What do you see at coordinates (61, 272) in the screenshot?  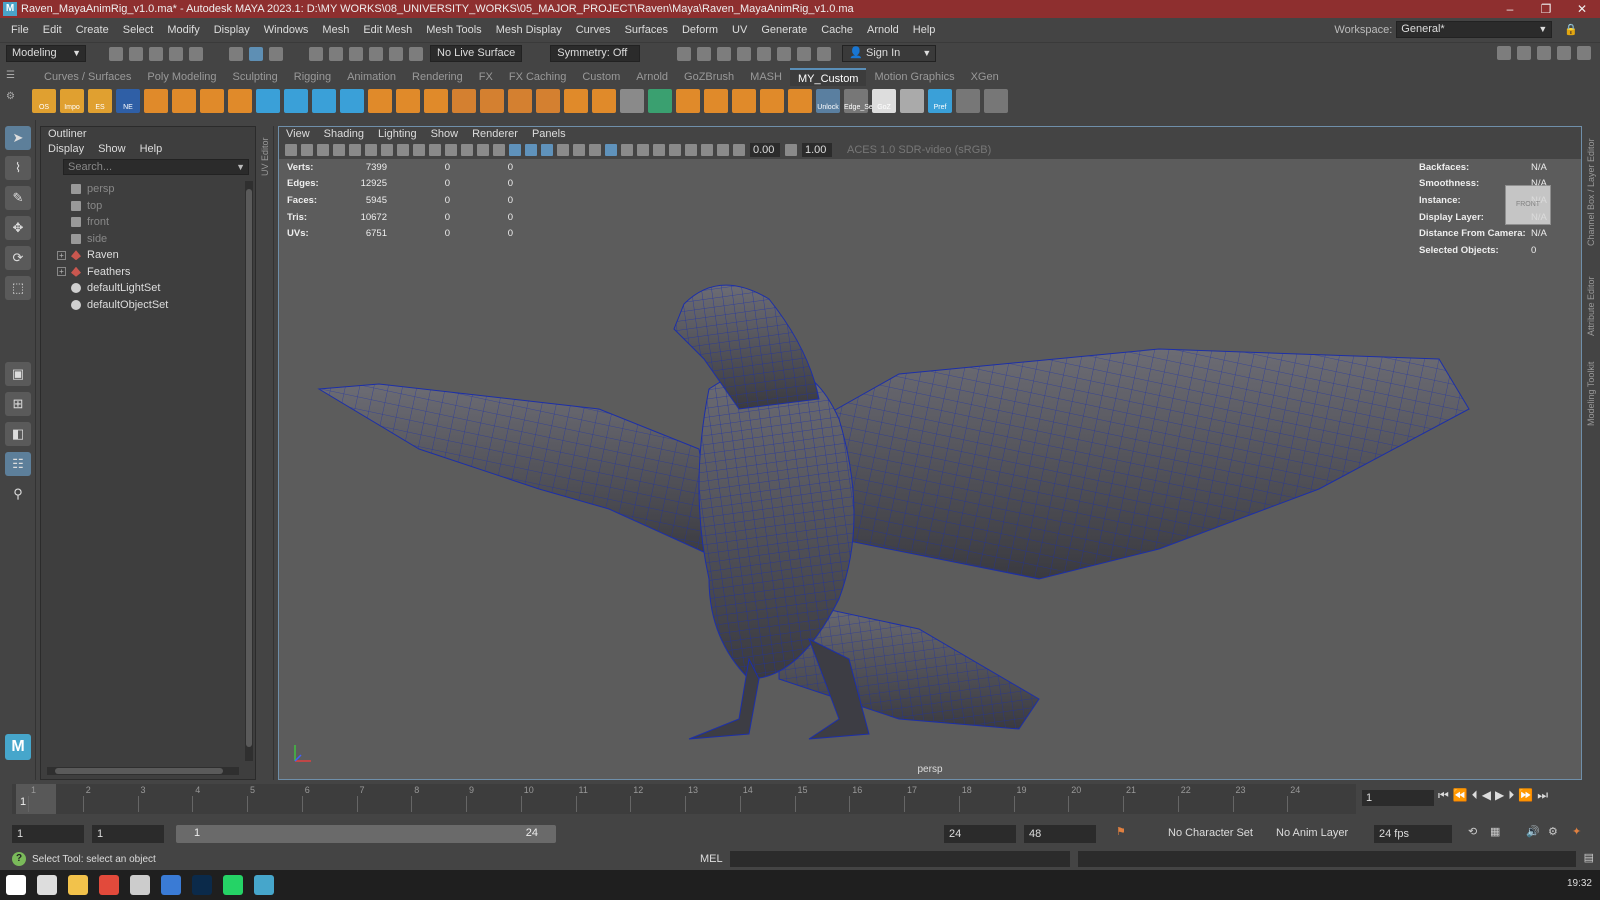 I see `expand-icon: +` at bounding box center [61, 272].